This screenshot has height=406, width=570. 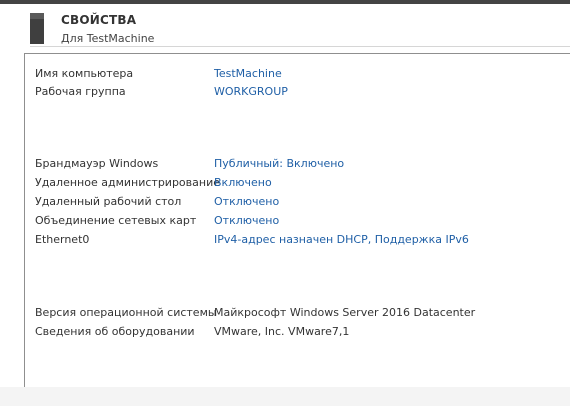 What do you see at coordinates (84, 73) in the screenshot?
I see `property-label: Имя компьютера` at bounding box center [84, 73].